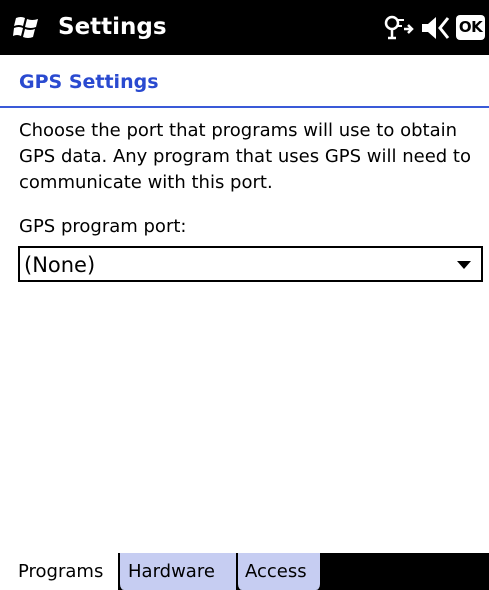 The height and width of the screenshot is (590, 489). Describe the element at coordinates (103, 226) in the screenshot. I see `gps-port-label: GPS program port:` at that location.